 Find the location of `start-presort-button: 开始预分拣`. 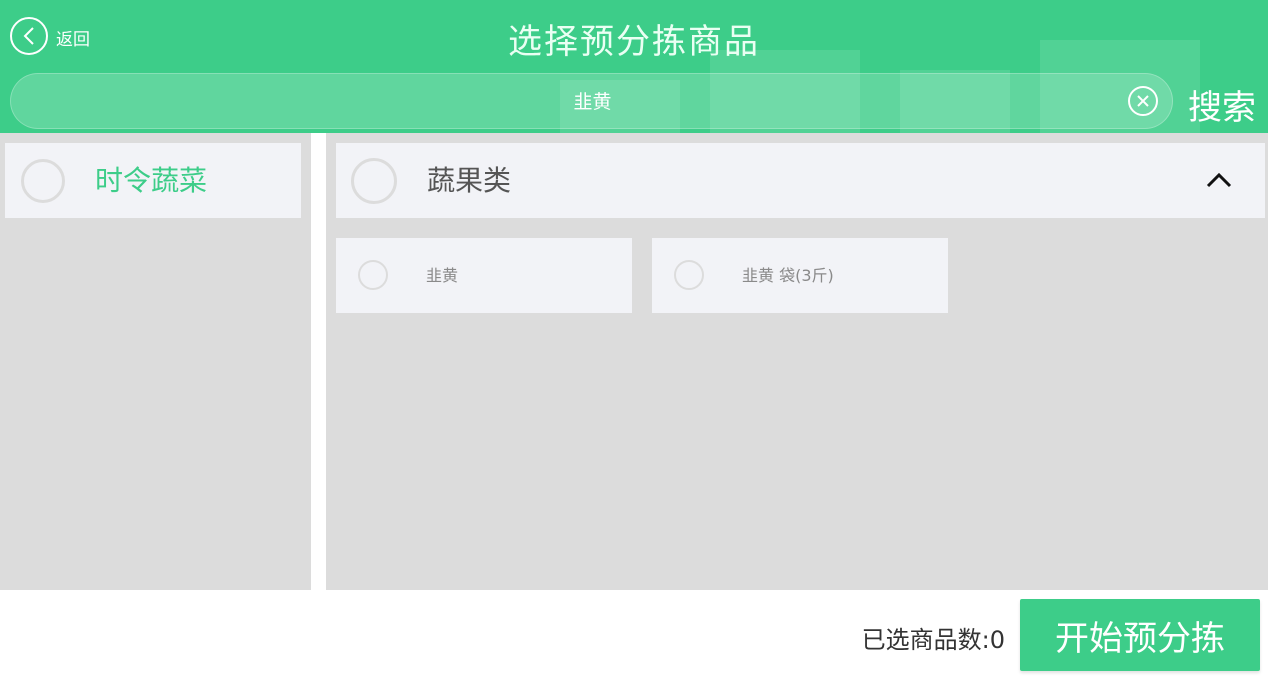

start-presort-button: 开始预分拣 is located at coordinates (1140, 635).